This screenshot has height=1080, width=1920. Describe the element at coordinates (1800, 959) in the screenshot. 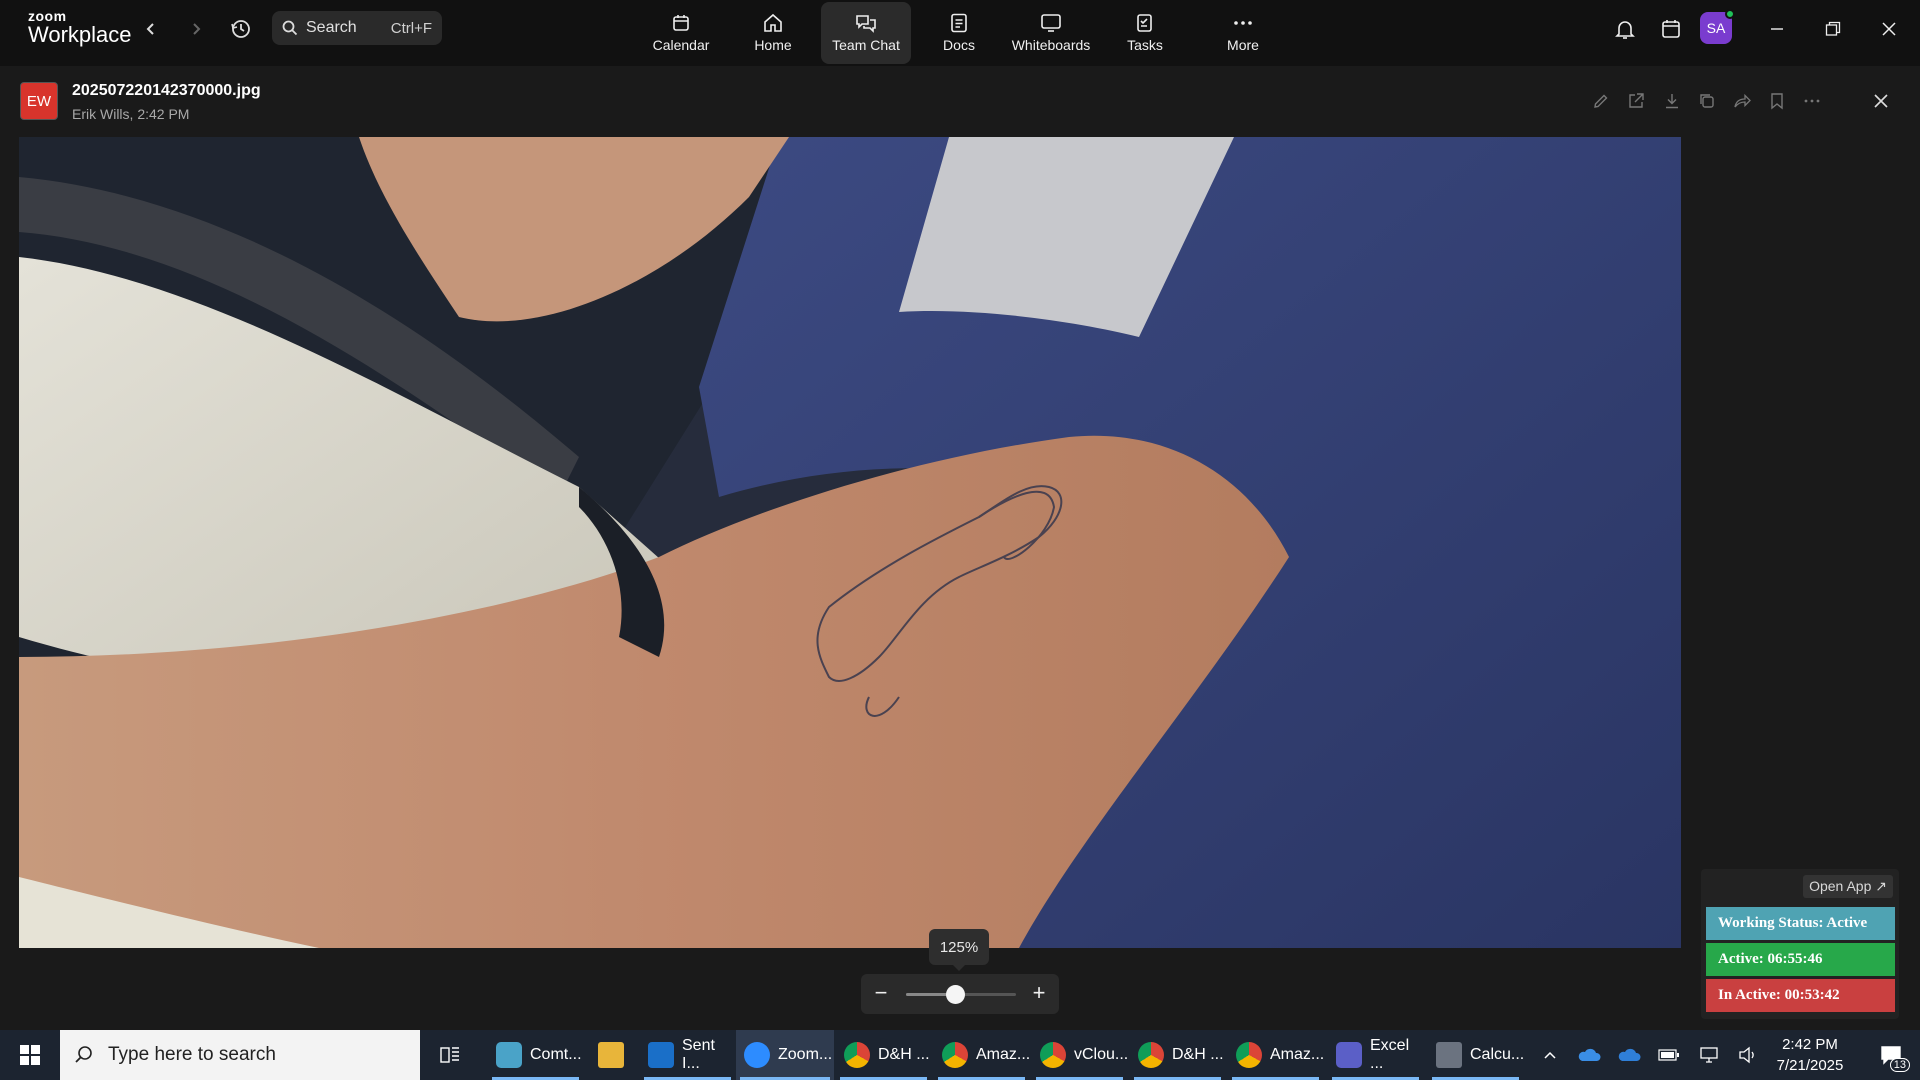

I see `active-time-badge: Active: 06:55:46` at that location.